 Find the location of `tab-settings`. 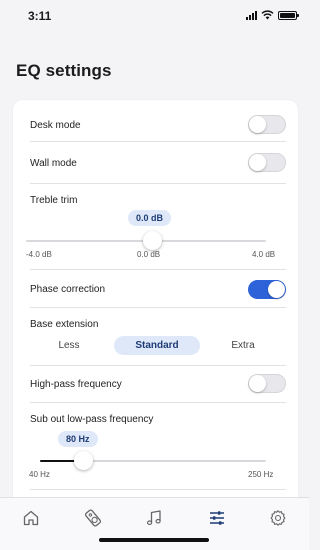

tab-settings is located at coordinates (278, 518).